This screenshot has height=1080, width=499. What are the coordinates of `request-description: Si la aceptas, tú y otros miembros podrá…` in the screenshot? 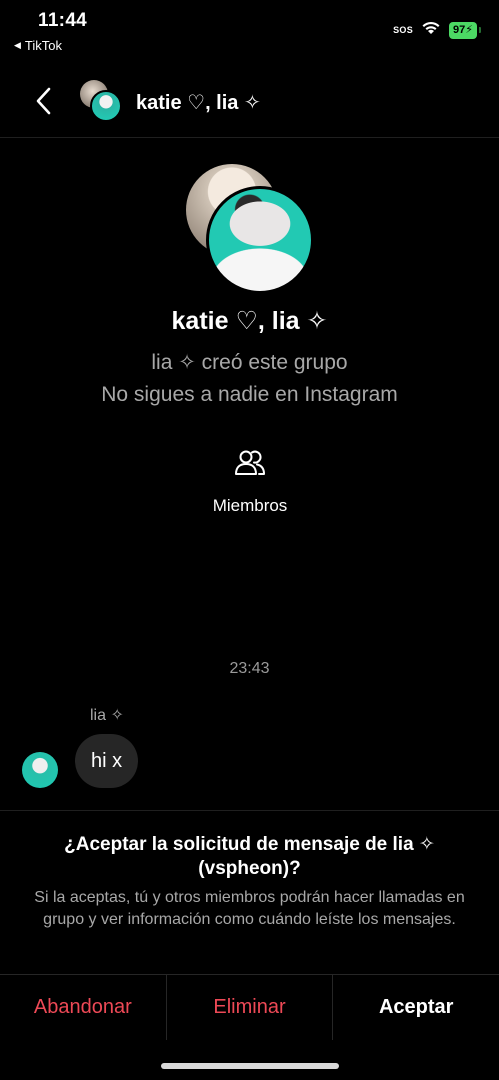 It's located at (249, 908).